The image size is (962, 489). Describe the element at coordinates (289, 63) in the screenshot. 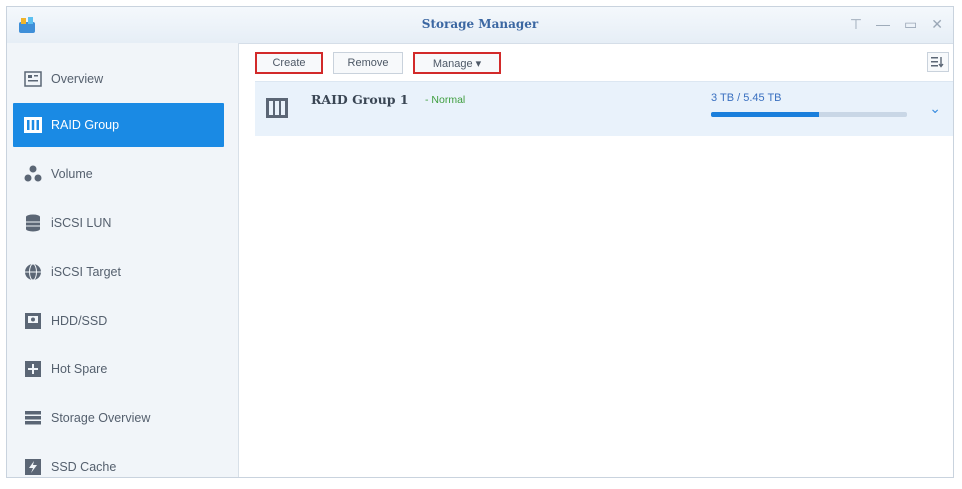

I see `create-button: Create` at that location.